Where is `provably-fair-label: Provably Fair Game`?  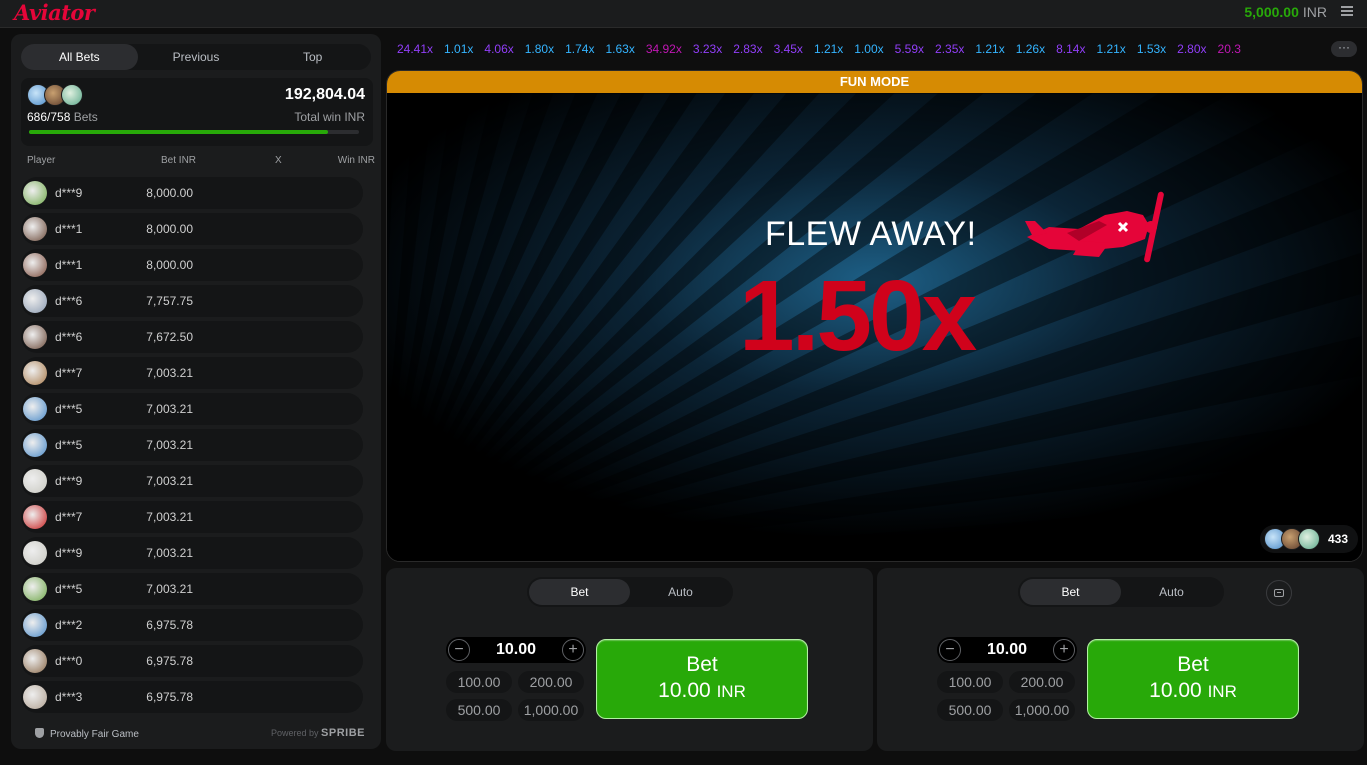 provably-fair-label: Provably Fair Game is located at coordinates (94, 734).